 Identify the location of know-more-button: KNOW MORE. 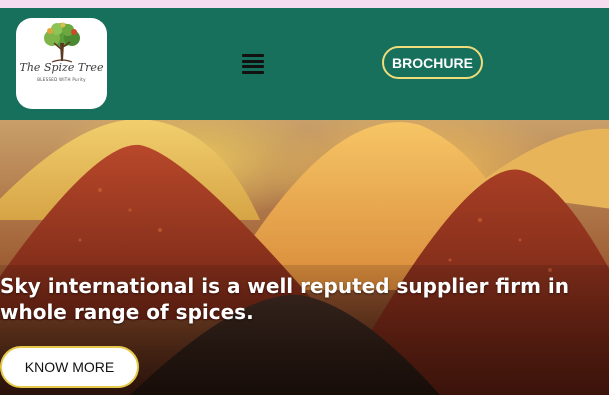
(69, 367).